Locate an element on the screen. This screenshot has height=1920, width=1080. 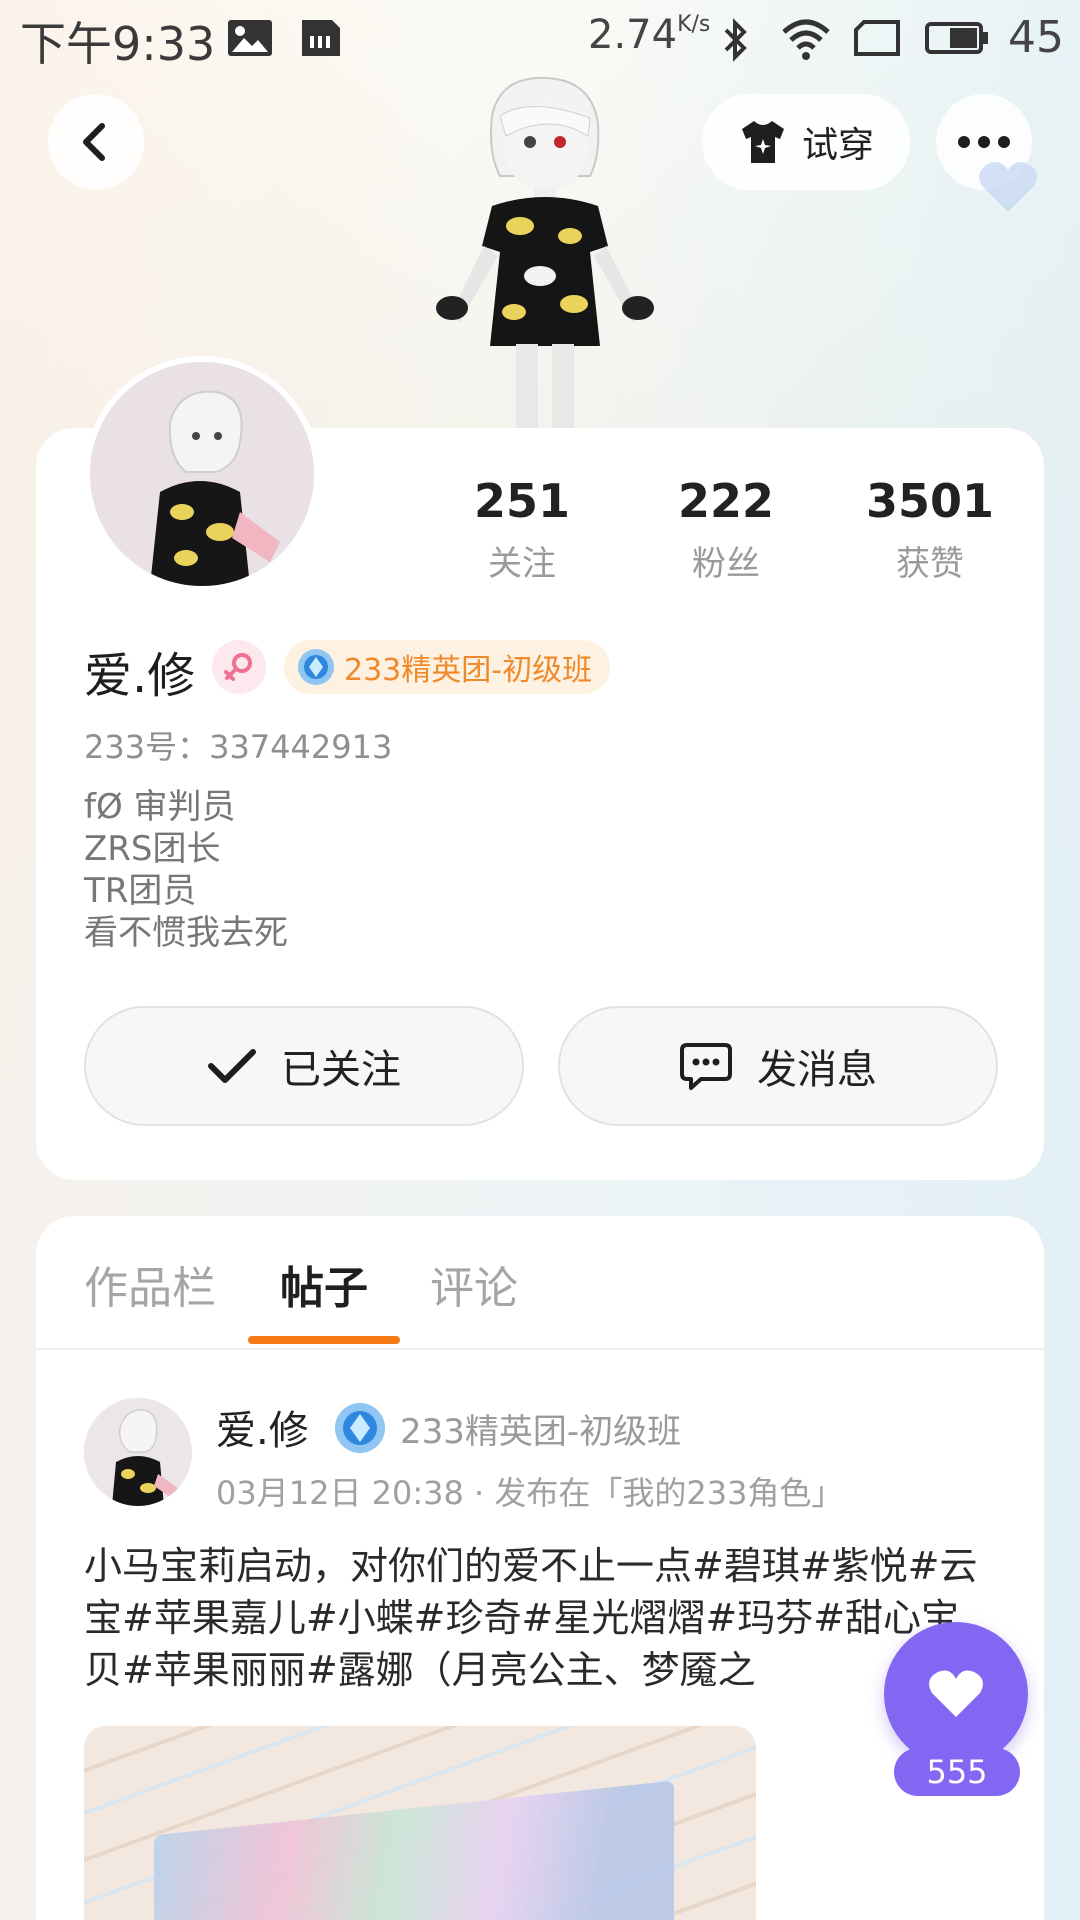
network-speed: 2.74K/s is located at coordinates (649, 35).